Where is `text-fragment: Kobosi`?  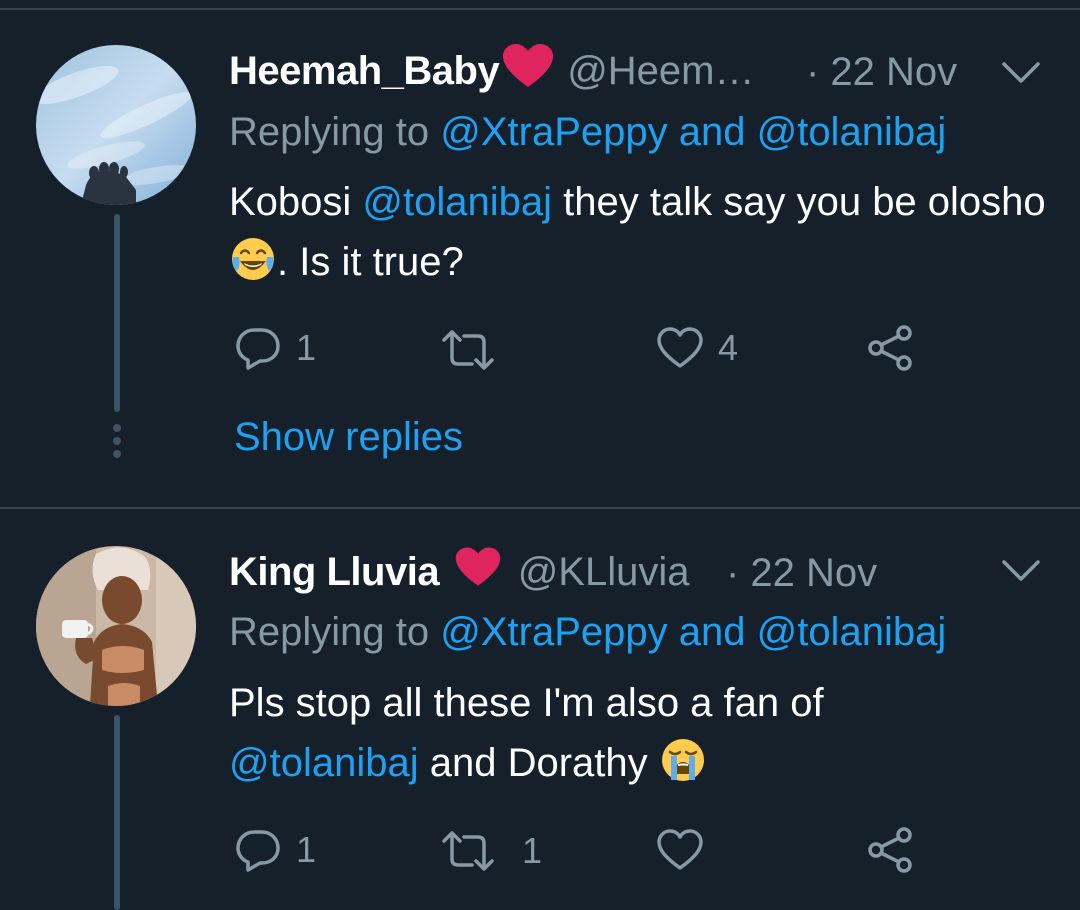
text-fragment: Kobosi is located at coordinates (296, 202).